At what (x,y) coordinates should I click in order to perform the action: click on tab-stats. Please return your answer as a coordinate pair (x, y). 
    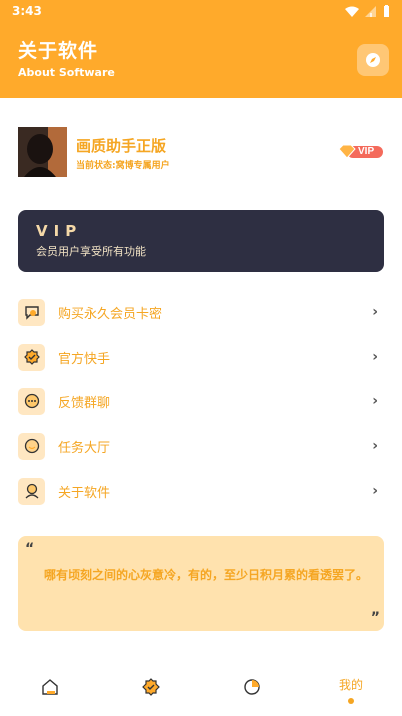
    Looking at the image, I should click on (252, 693).